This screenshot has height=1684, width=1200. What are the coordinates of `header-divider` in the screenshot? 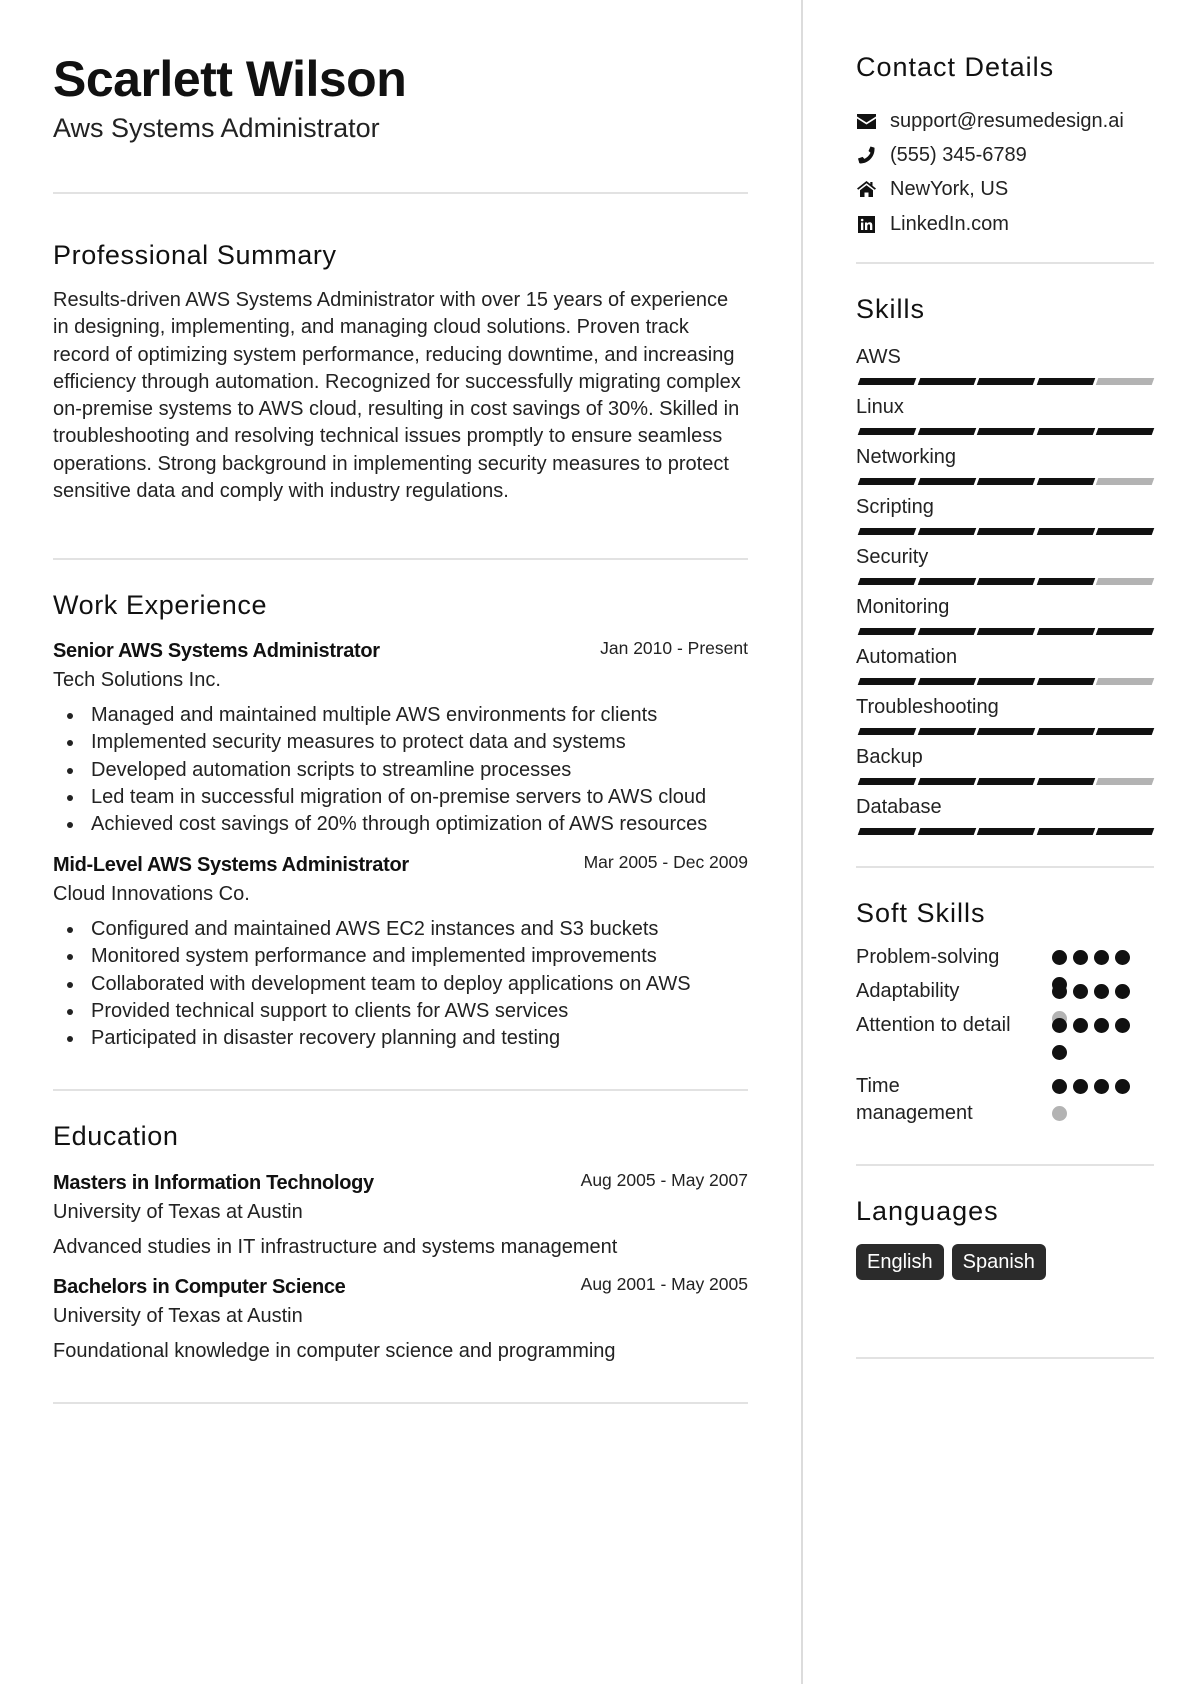 It's located at (400, 193).